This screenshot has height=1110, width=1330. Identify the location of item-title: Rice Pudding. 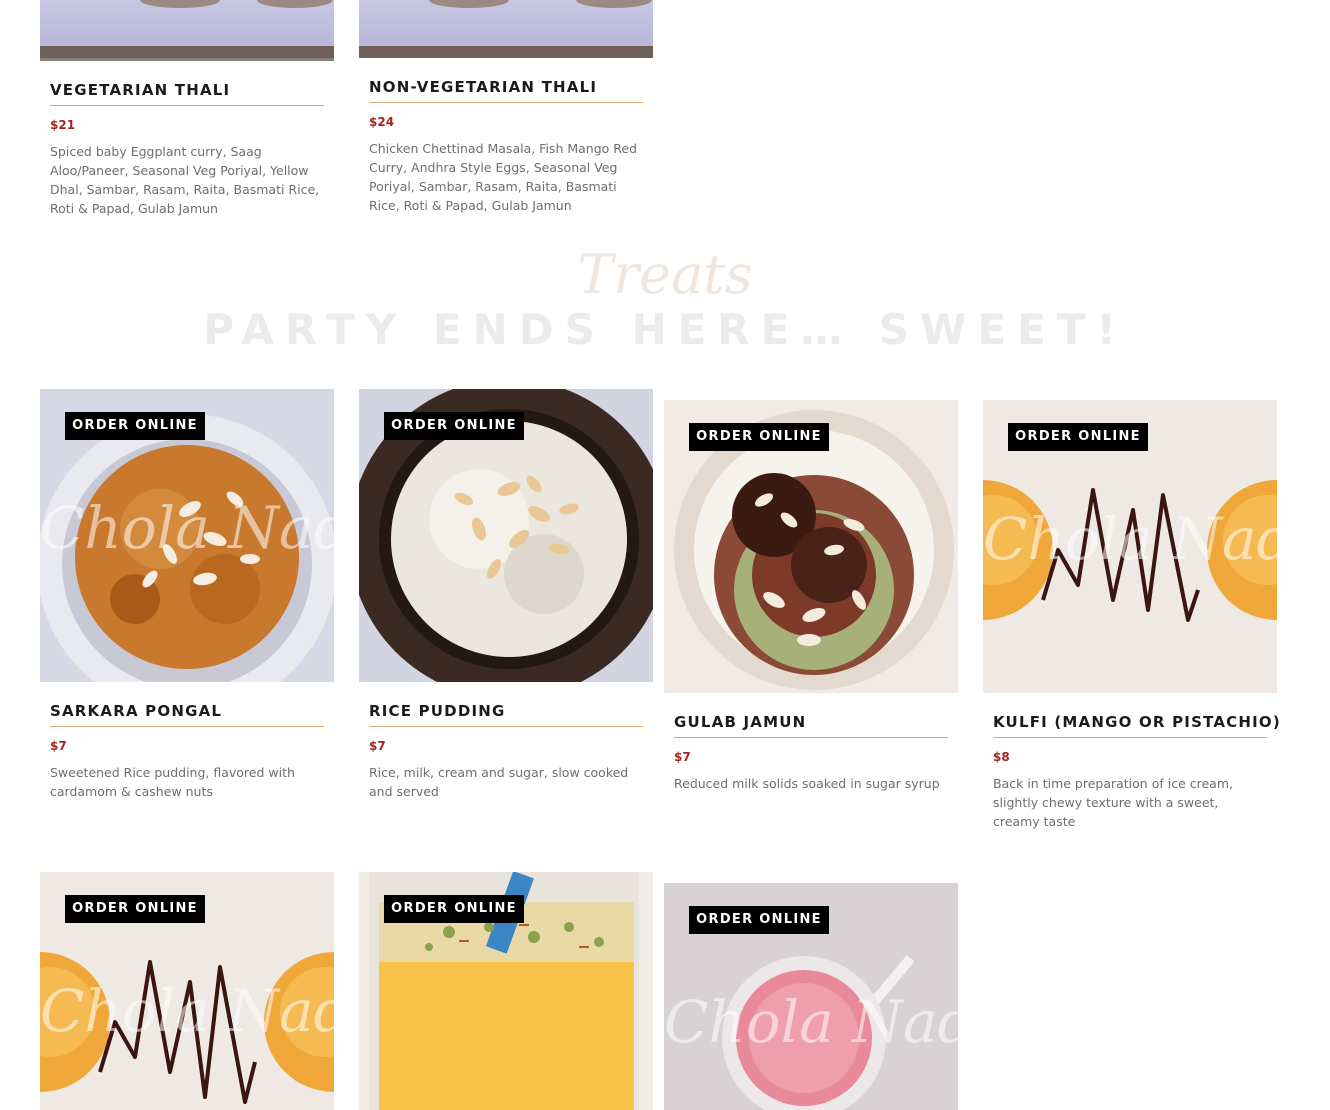
(506, 714).